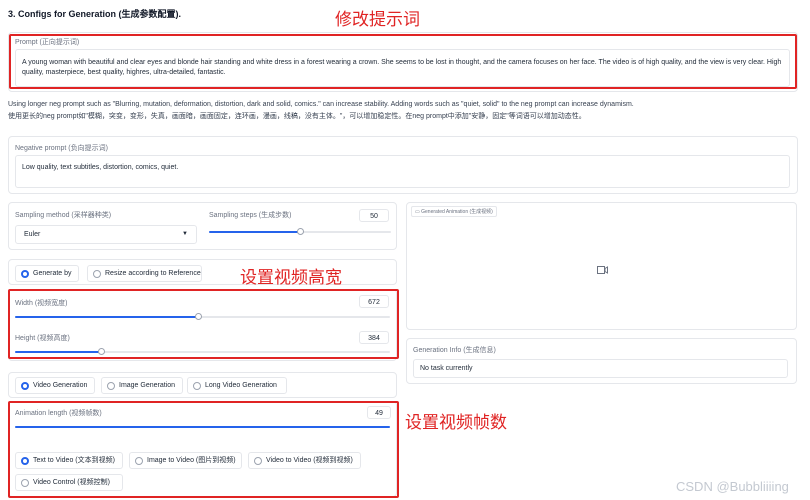 The width and height of the screenshot is (810, 500). Describe the element at coordinates (95, 14) in the screenshot. I see `section-title: 3. Configs for Generation (生成参数配置).` at that location.